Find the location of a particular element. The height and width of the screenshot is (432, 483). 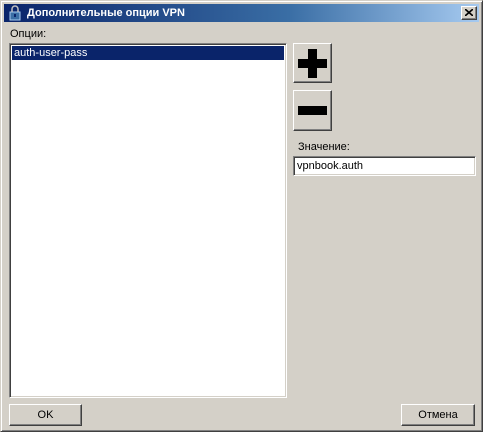

title-bar: Дополнительные опции VPN is located at coordinates (241, 13).